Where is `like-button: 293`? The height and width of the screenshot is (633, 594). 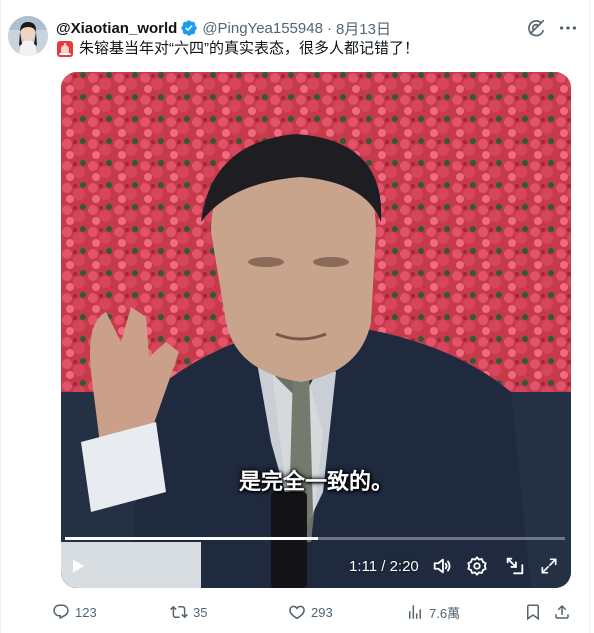
like-button: 293 is located at coordinates (310, 612).